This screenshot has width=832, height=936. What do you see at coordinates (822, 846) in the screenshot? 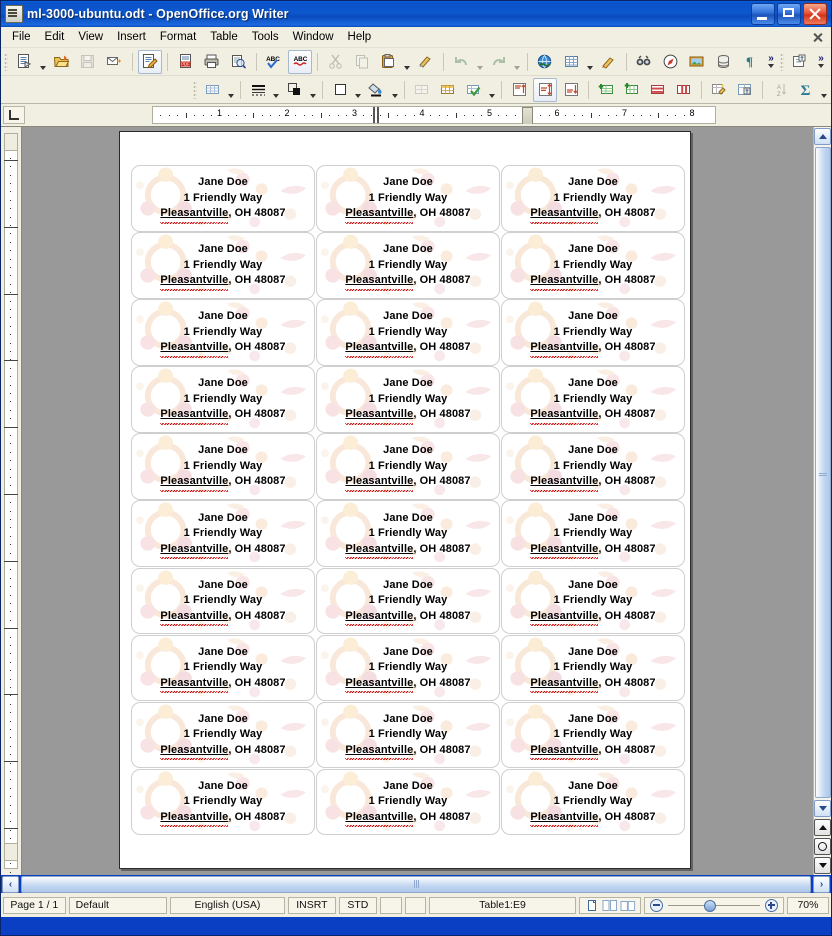
I see `navigation-dialog-icon` at bounding box center [822, 846].